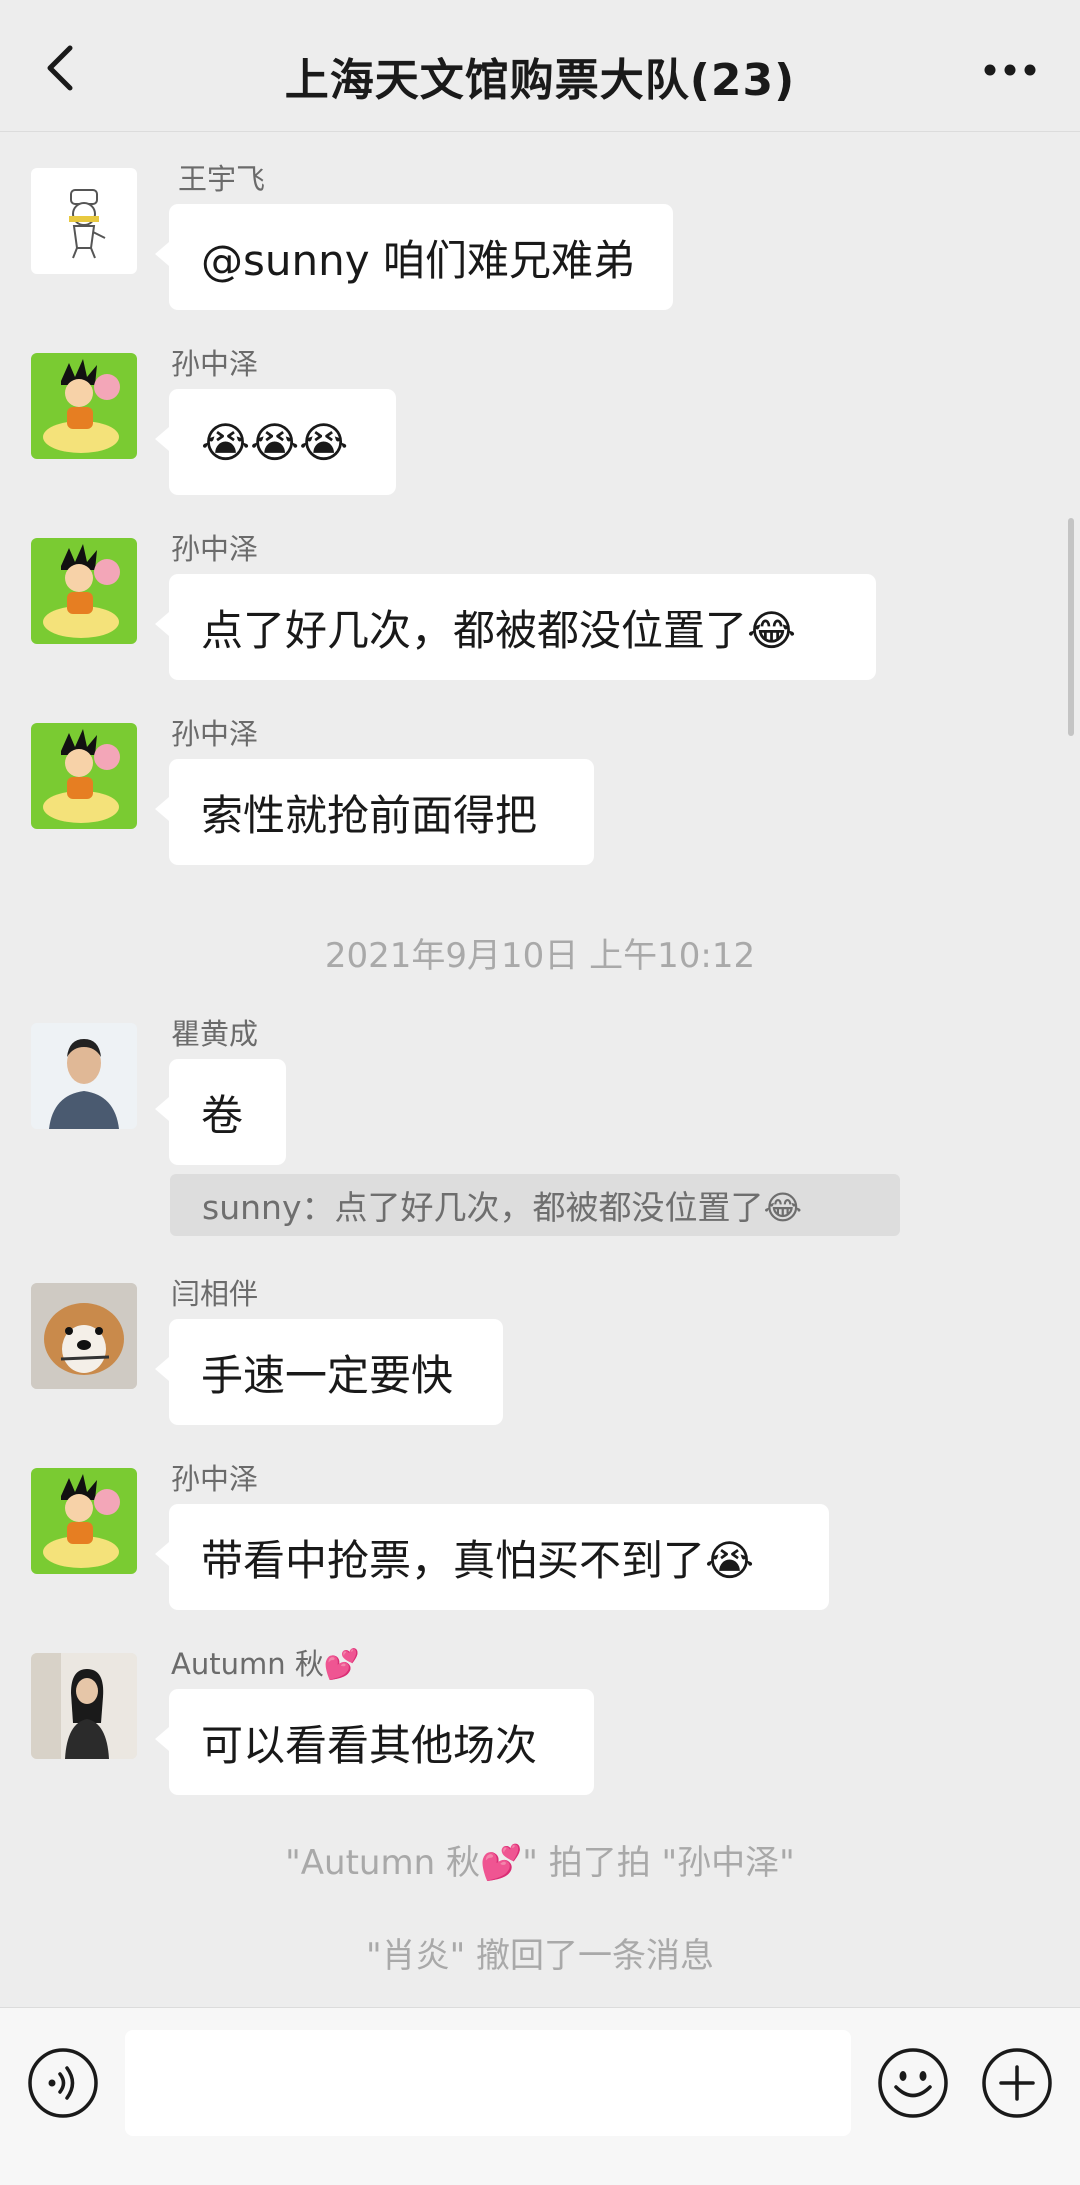 Image resolution: width=1080 pixels, height=2185 pixels. I want to click on emoji-icon, so click(913, 2083).